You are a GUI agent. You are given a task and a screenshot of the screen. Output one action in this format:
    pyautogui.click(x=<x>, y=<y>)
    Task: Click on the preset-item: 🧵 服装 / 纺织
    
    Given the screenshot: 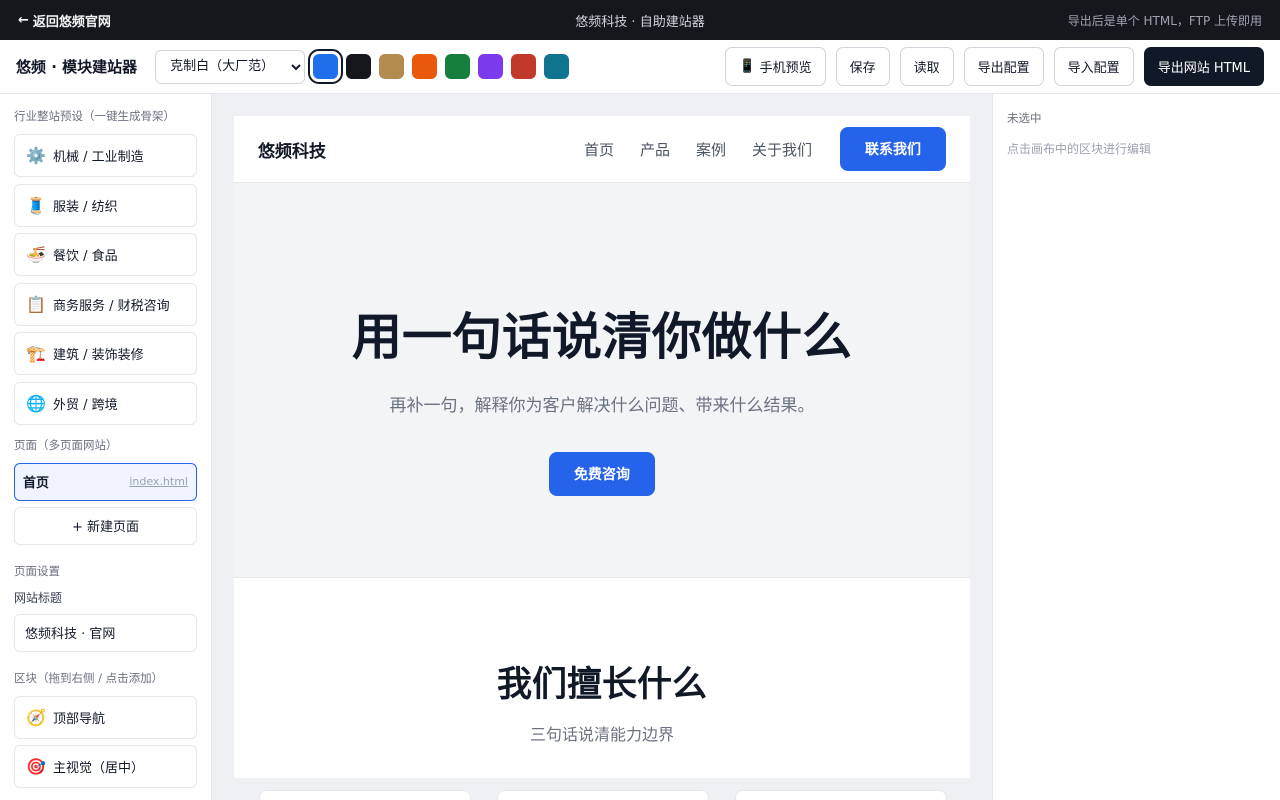 What is the action you would take?
    pyautogui.click(x=105, y=205)
    